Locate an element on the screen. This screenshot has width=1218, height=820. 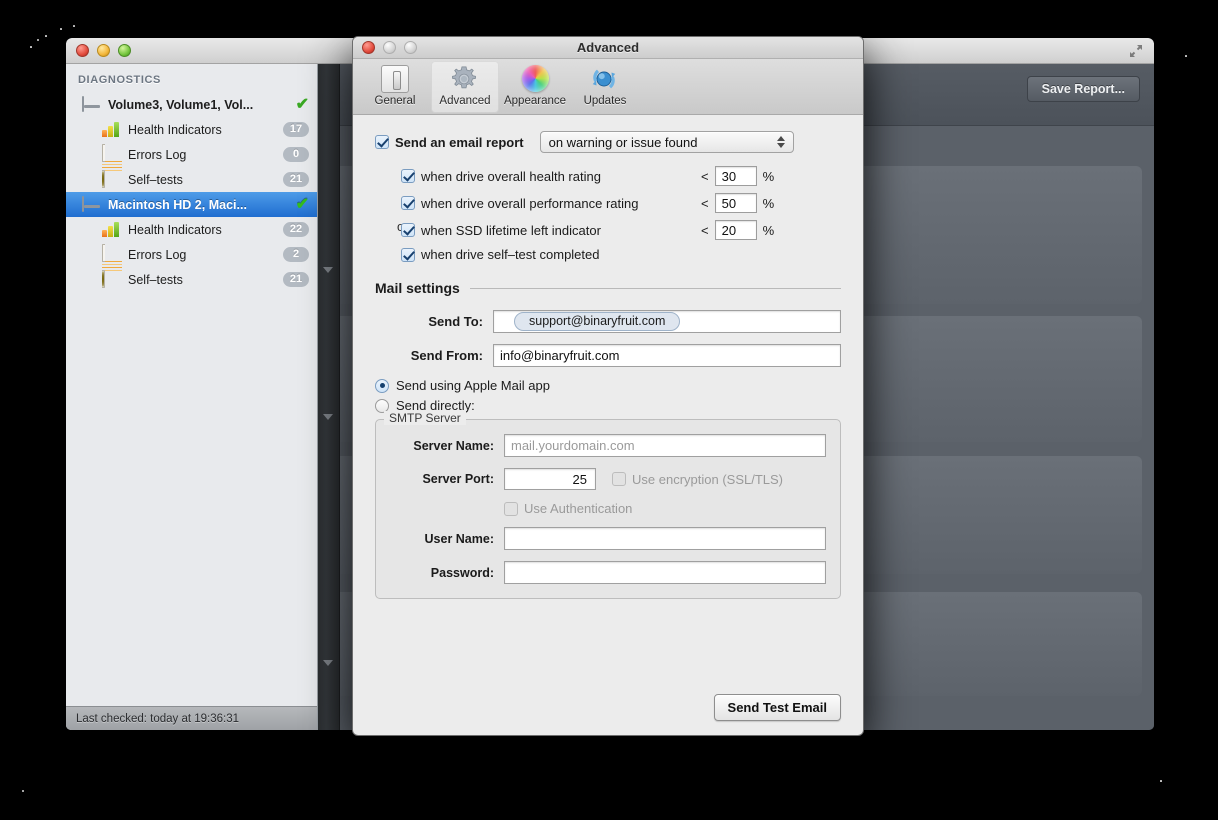
use-authentication-row: Use Authentication is located at coordinates (601, 508).